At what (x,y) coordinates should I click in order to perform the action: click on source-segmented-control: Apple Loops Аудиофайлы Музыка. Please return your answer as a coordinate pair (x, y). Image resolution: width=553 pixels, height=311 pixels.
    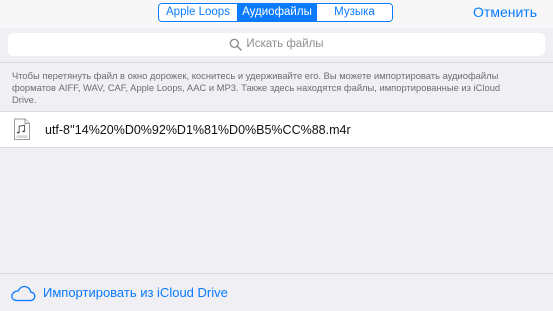
    Looking at the image, I should click on (275, 12).